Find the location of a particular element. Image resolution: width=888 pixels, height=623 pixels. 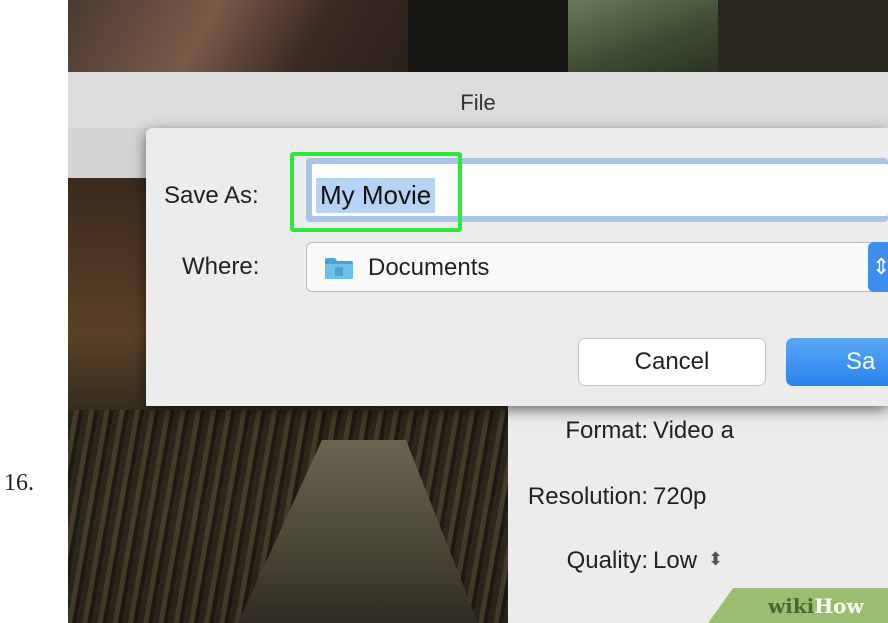

save-as-label: Save As: is located at coordinates (211, 195).